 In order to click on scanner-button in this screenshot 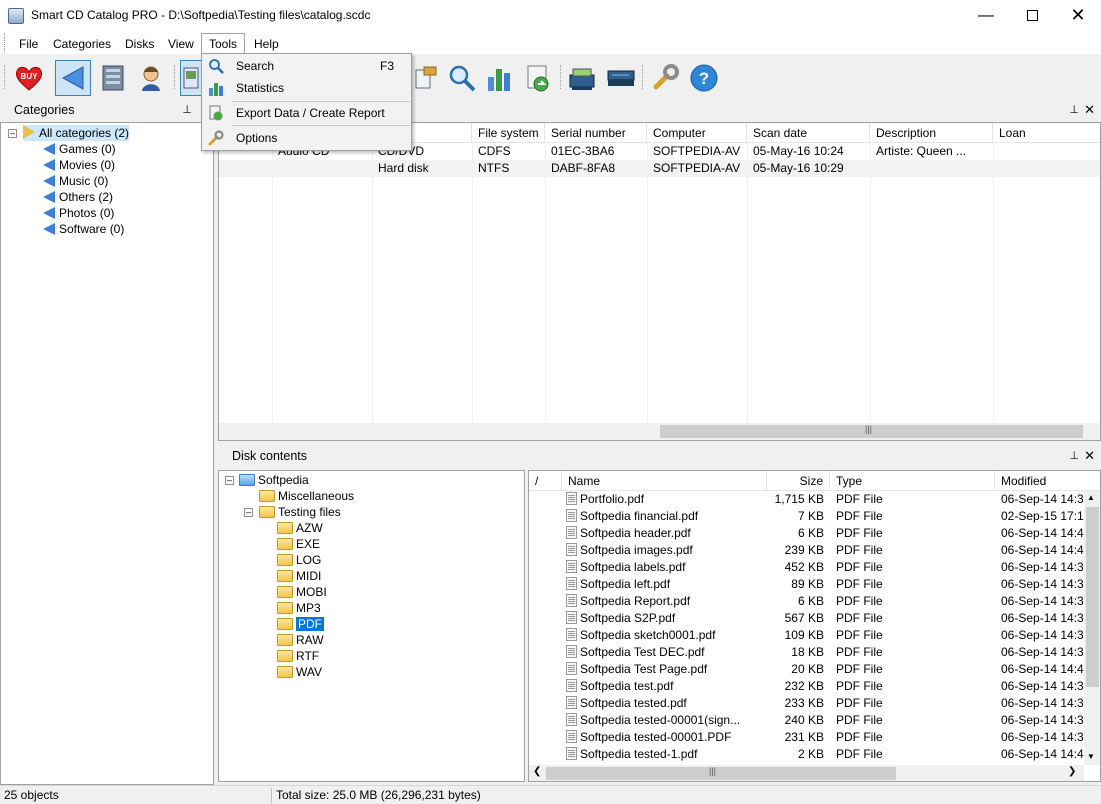, I will do `click(582, 78)`.